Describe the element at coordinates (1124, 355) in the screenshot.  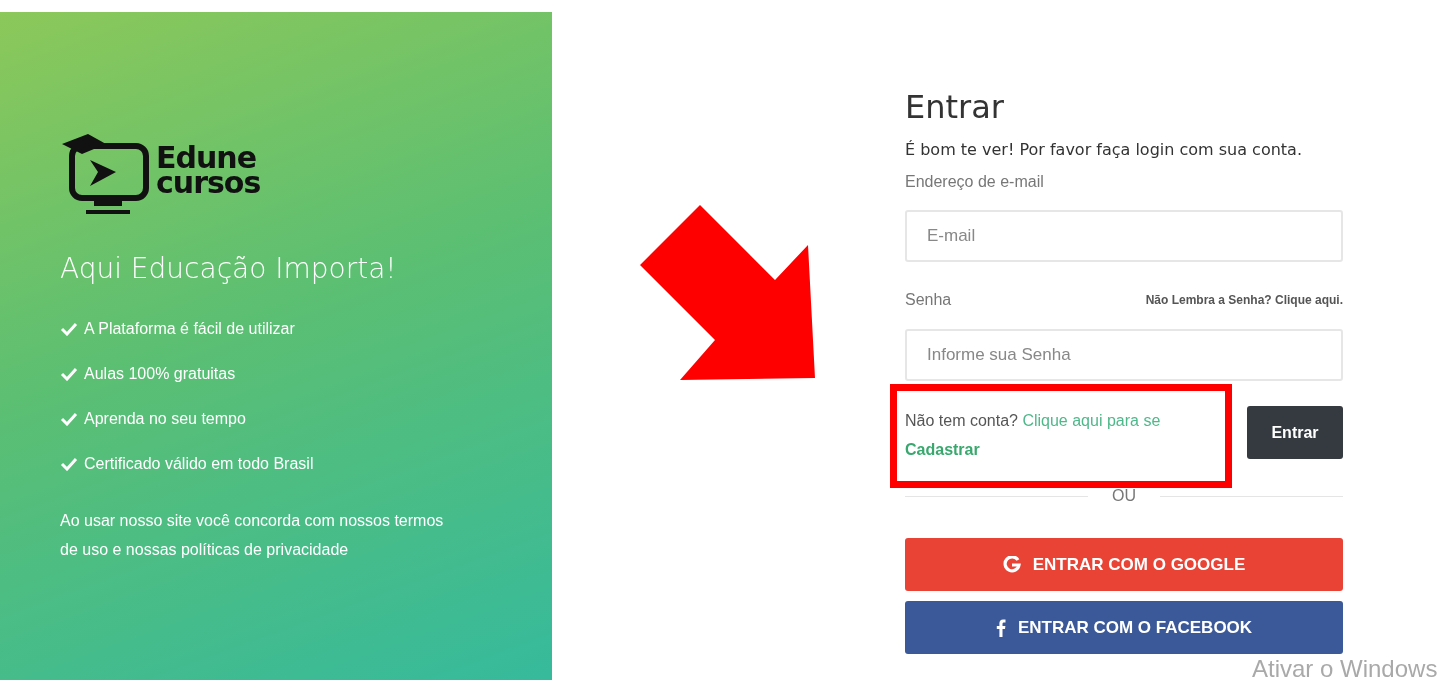
I see `password-field: Informe sua Senha` at that location.